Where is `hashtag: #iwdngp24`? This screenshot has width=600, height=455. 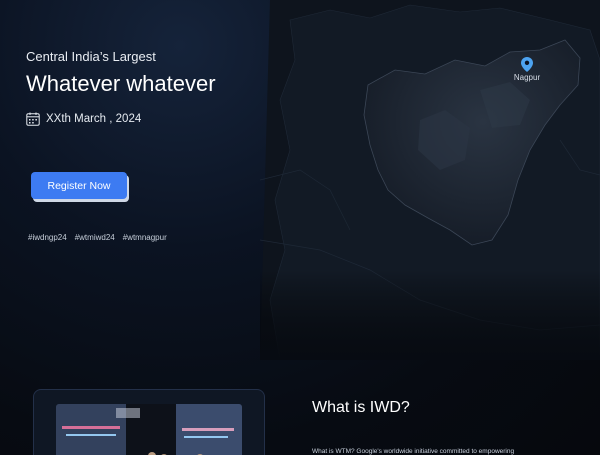 hashtag: #iwdngp24 is located at coordinates (47, 237).